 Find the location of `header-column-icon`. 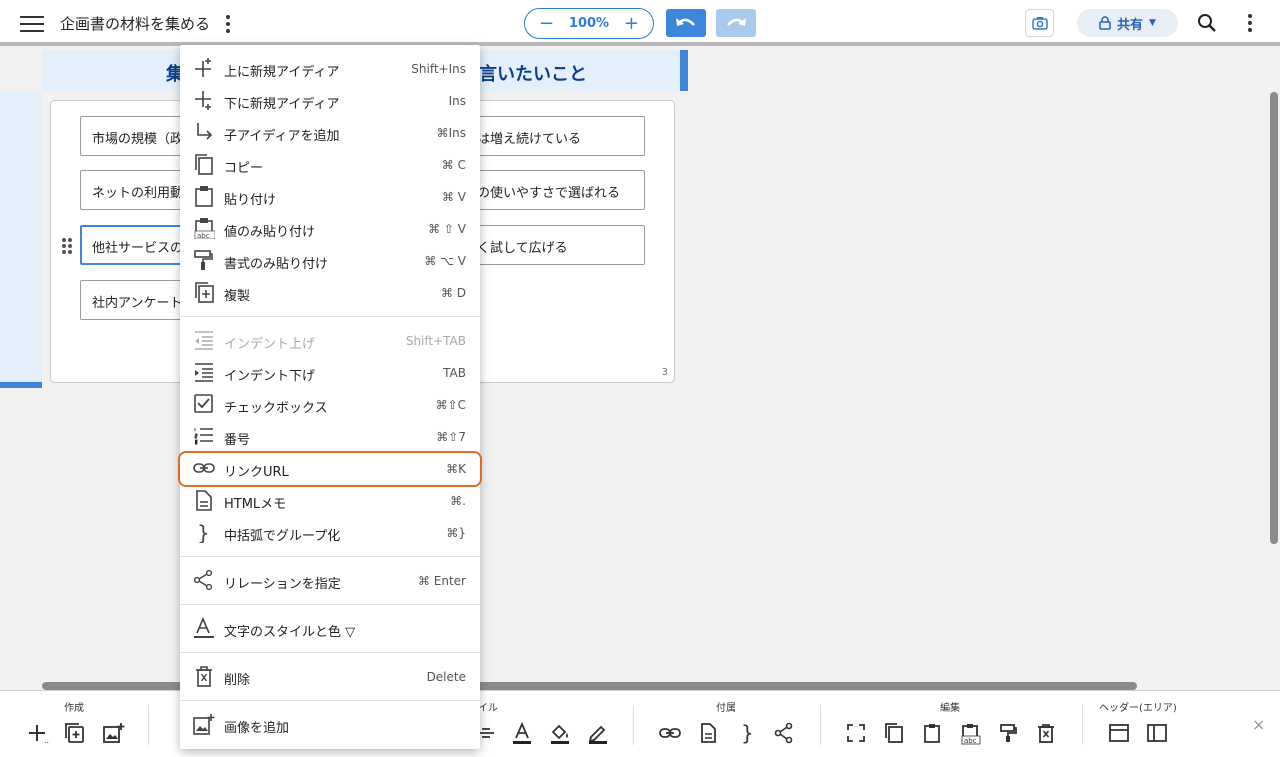

header-column-icon is located at coordinates (1157, 733).